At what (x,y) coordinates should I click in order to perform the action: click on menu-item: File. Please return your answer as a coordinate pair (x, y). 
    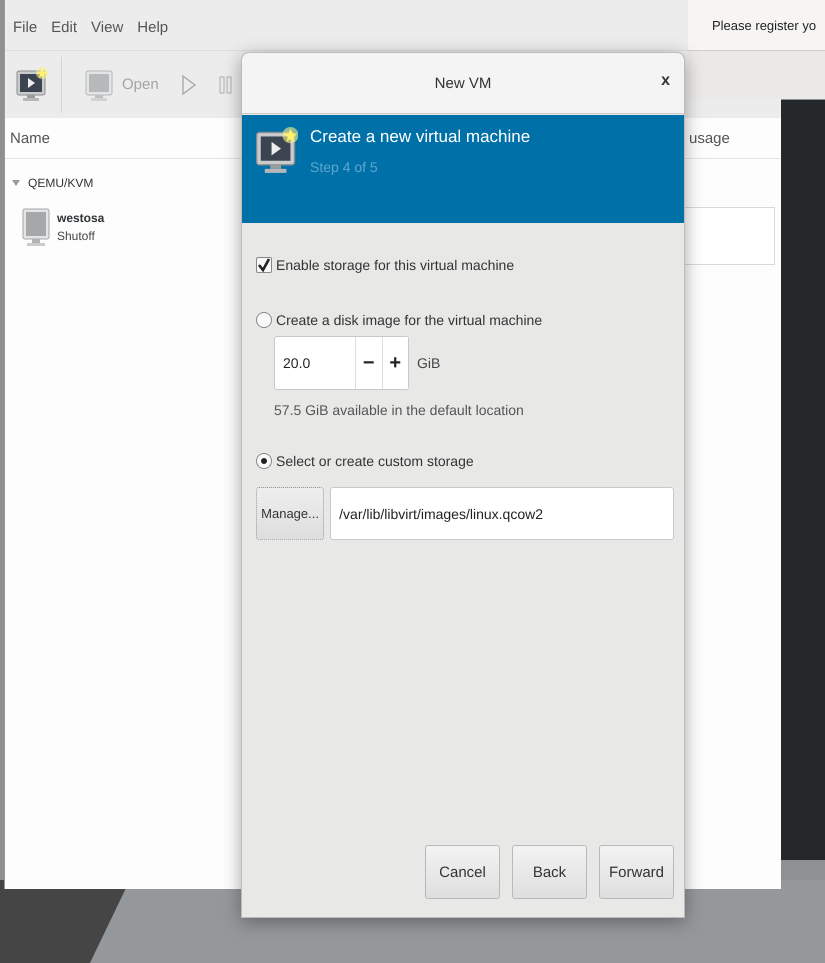
    Looking at the image, I should click on (25, 27).